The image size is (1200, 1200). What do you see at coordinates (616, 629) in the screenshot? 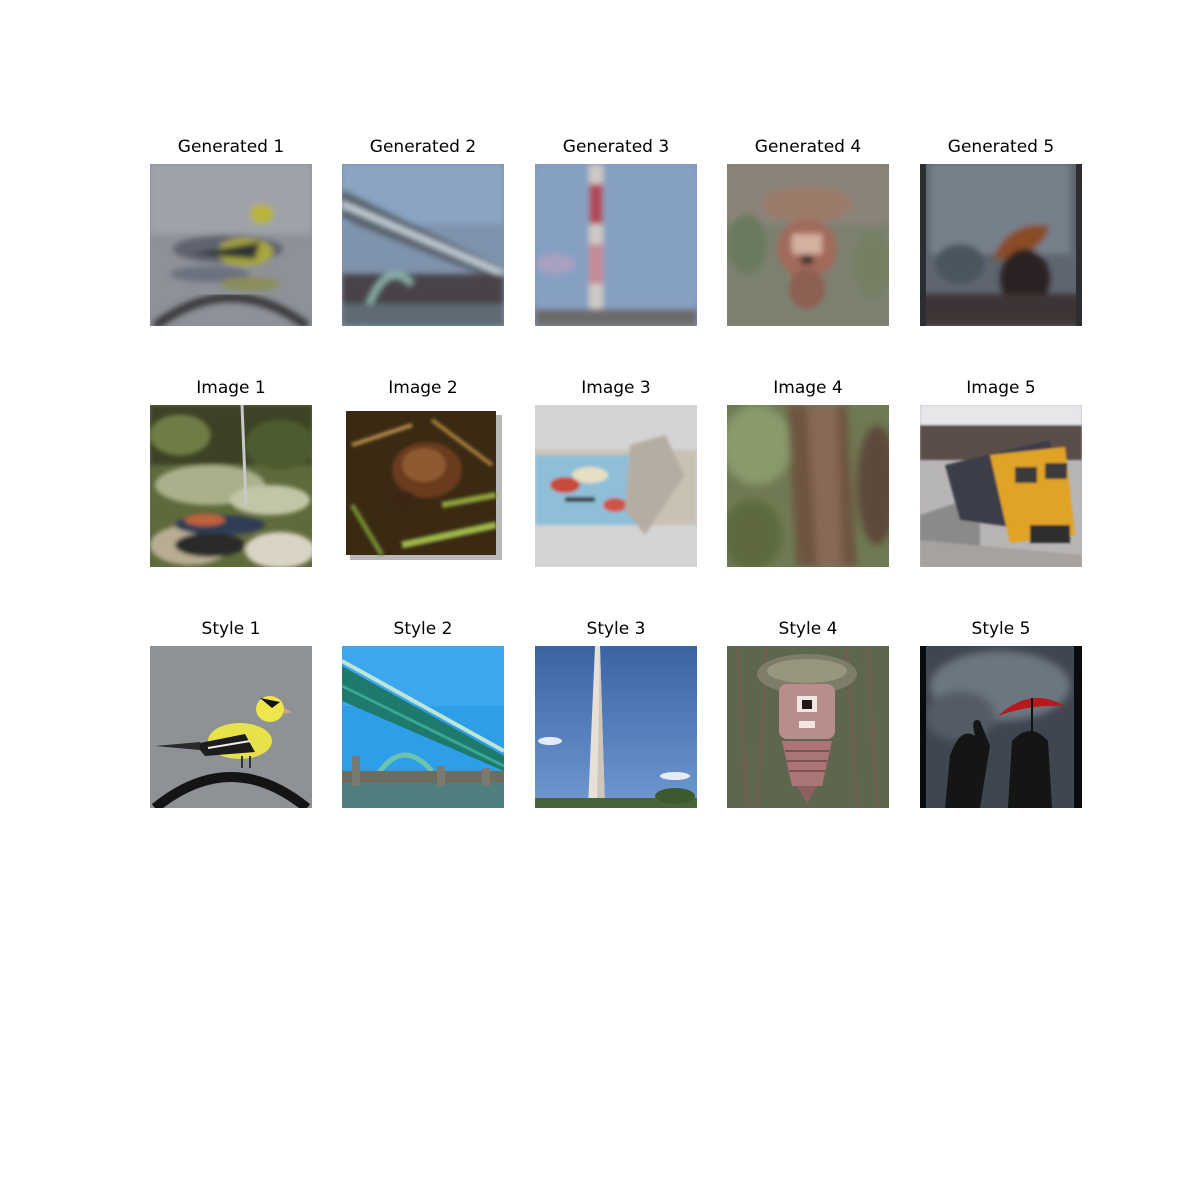
I see `style-title-3: Style 3` at bounding box center [616, 629].